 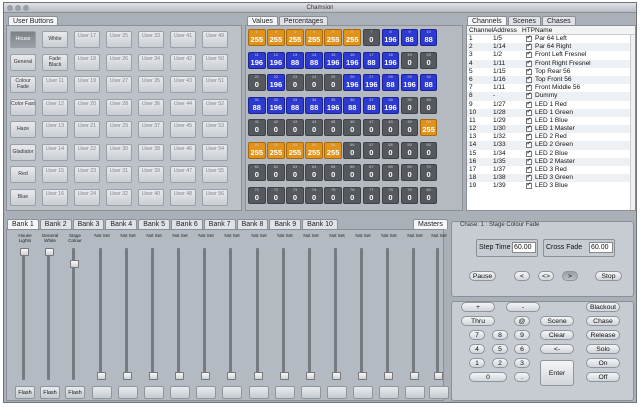 I want to click on table-row: 2 1/14 Par 64 Right, so click(x=551, y=47).